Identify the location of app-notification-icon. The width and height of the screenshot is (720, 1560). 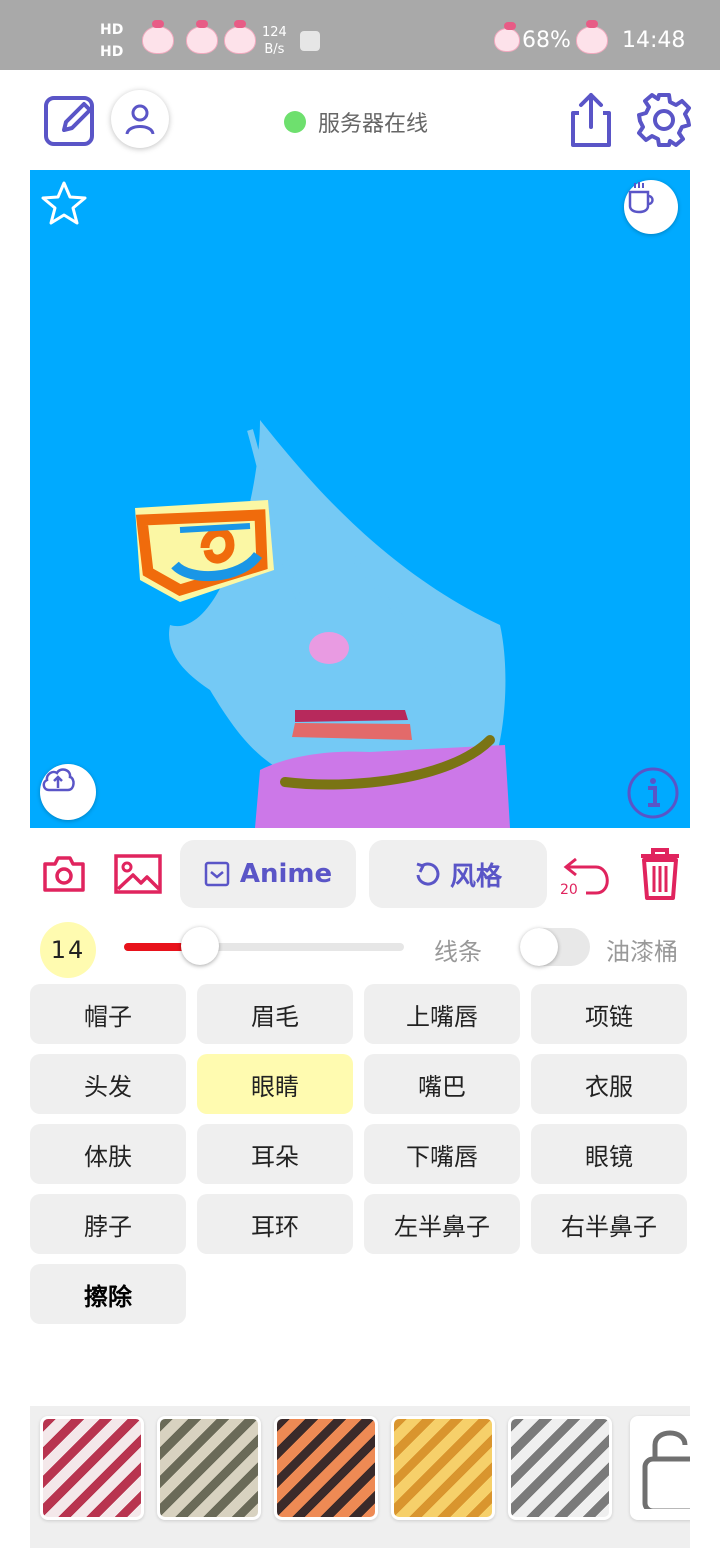
(310, 41).